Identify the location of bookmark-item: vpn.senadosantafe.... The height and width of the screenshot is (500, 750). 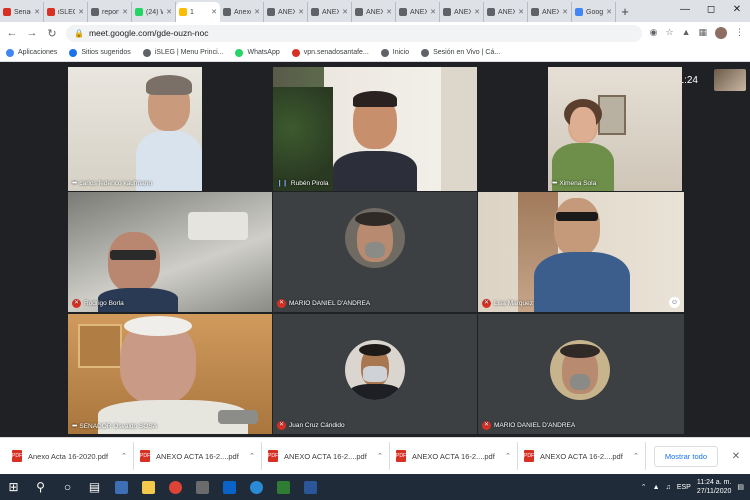
(330, 52).